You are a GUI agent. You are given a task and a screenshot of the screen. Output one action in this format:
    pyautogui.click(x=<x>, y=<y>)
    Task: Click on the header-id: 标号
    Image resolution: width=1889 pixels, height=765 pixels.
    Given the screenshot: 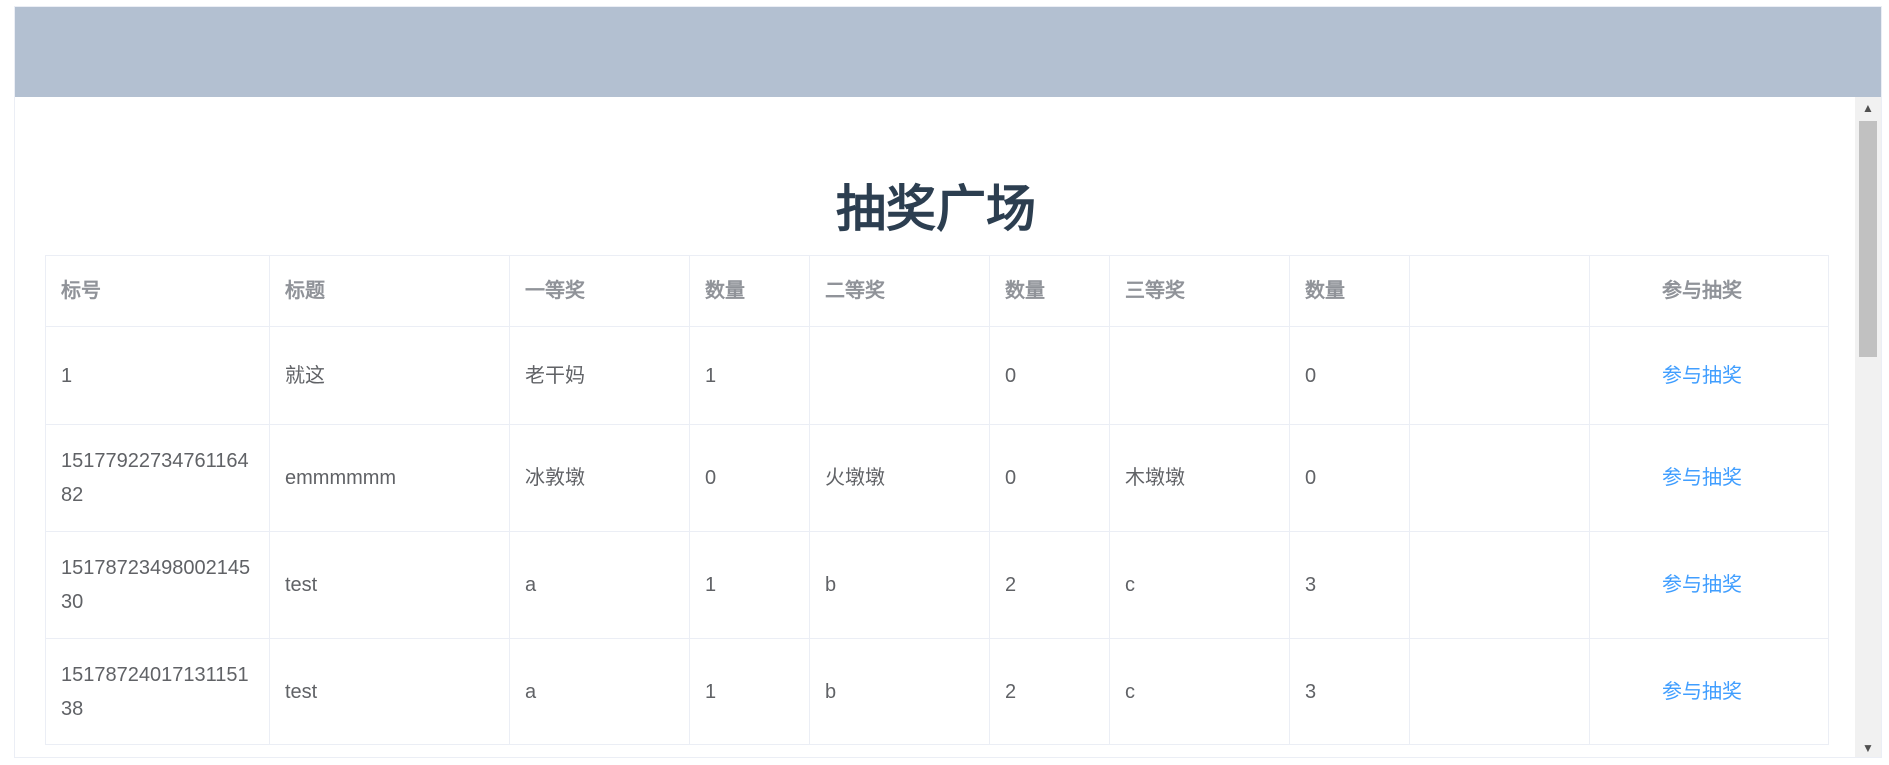 What is the action you would take?
    pyautogui.click(x=158, y=291)
    